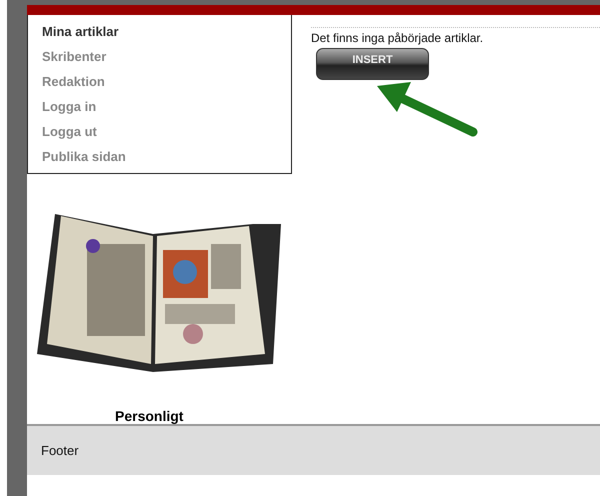 The height and width of the screenshot is (496, 600). Describe the element at coordinates (166, 31) in the screenshot. I see `menu-item: Mina artiklar` at that location.